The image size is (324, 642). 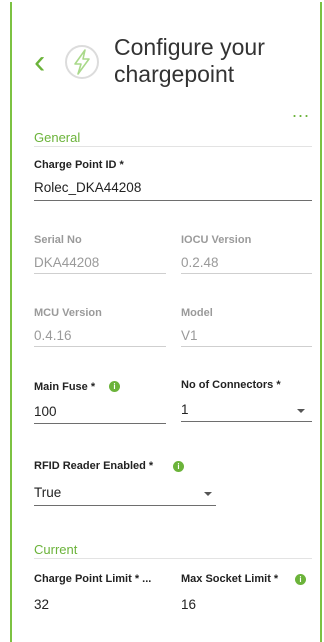 What do you see at coordinates (82, 62) in the screenshot?
I see `lightning-bolt-icon` at bounding box center [82, 62].